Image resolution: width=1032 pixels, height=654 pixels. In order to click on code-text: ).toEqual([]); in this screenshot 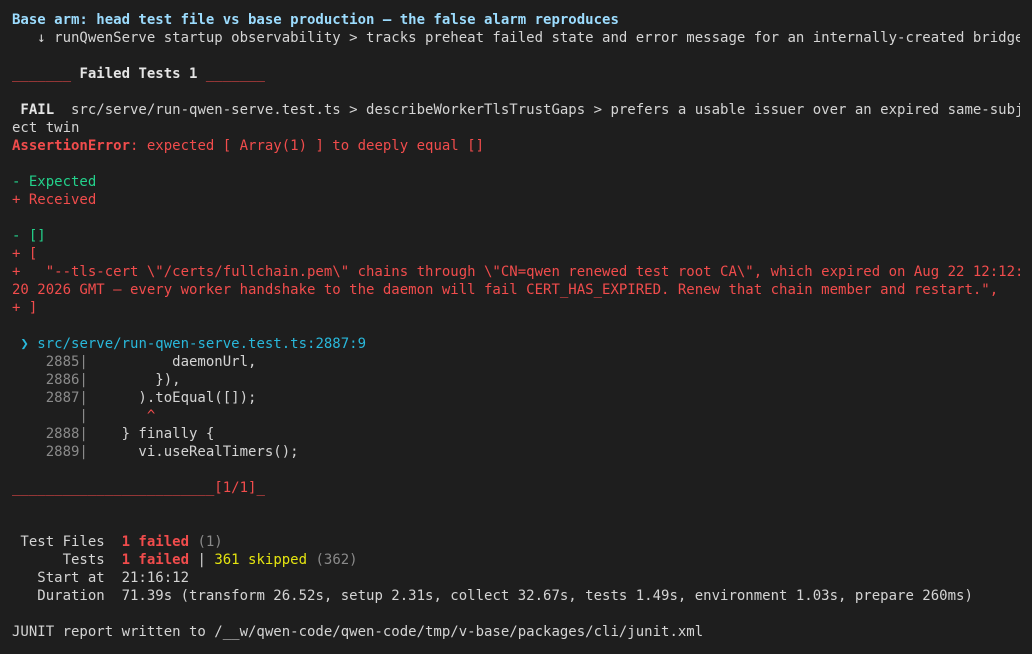, I will do `click(172, 398)`.